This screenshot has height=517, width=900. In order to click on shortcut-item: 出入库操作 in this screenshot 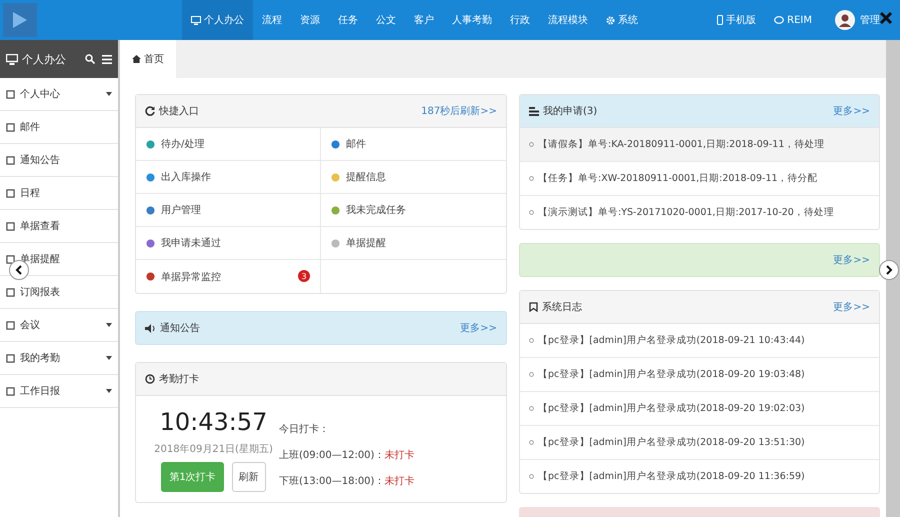, I will do `click(228, 177)`.